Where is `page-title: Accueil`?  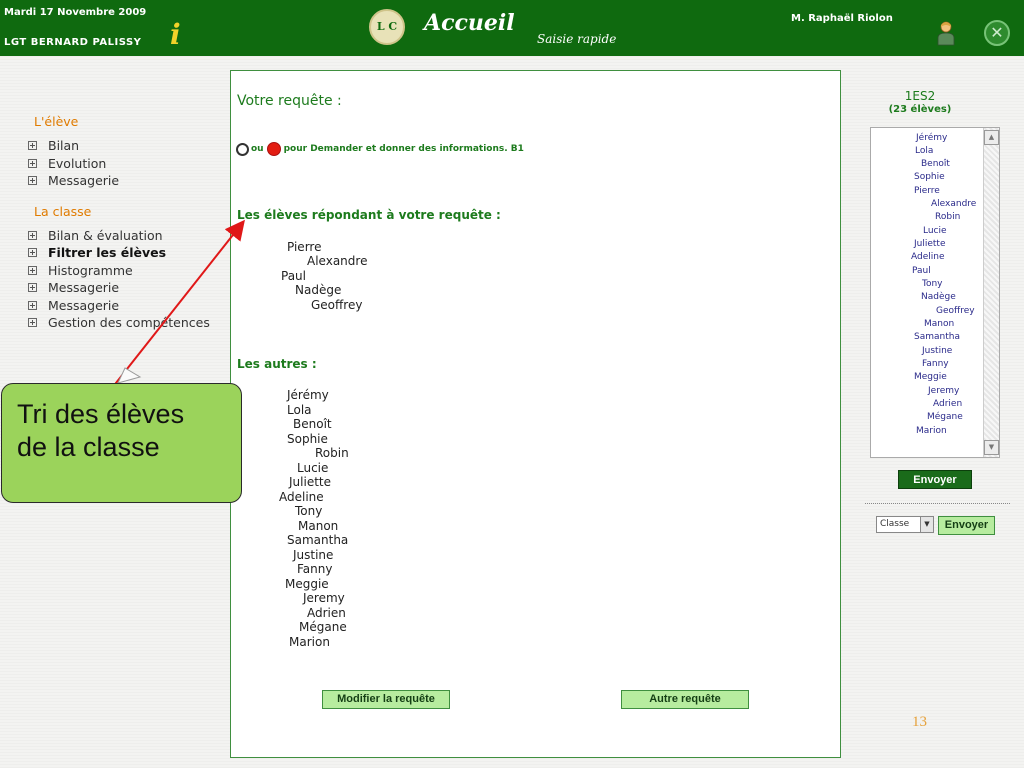 page-title: Accueil is located at coordinates (469, 23).